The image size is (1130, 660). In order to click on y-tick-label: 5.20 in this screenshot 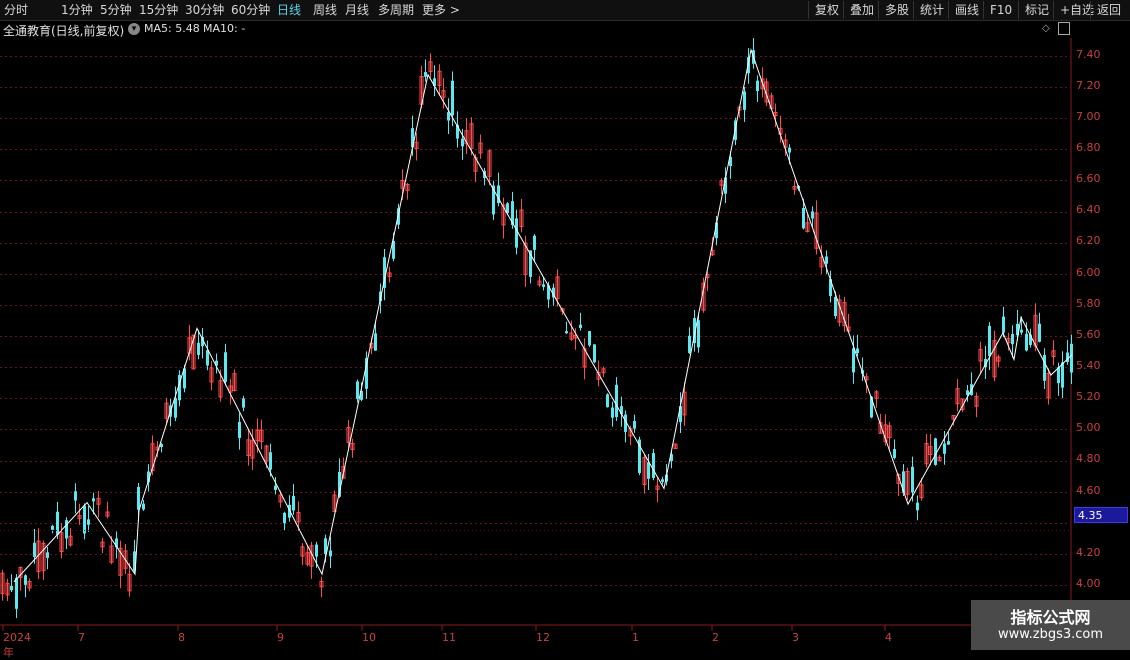, I will do `click(1088, 396)`.